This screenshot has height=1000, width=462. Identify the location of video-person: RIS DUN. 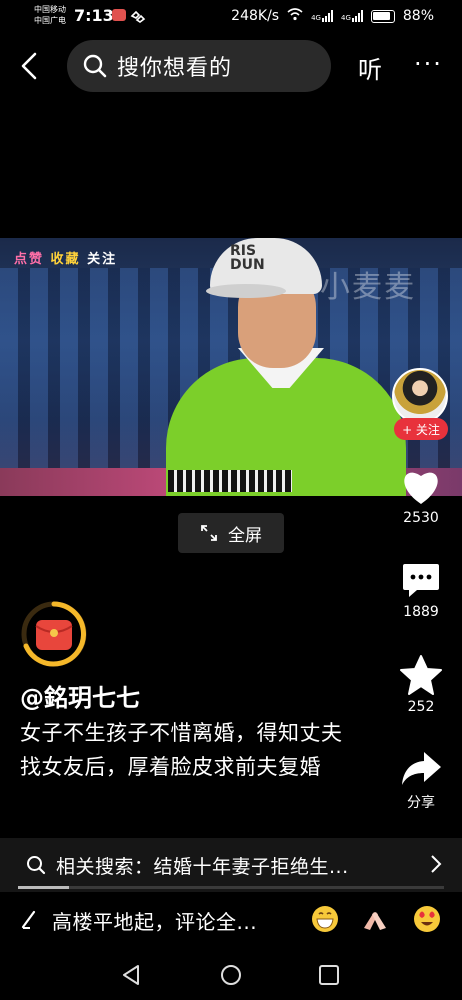
(286, 367).